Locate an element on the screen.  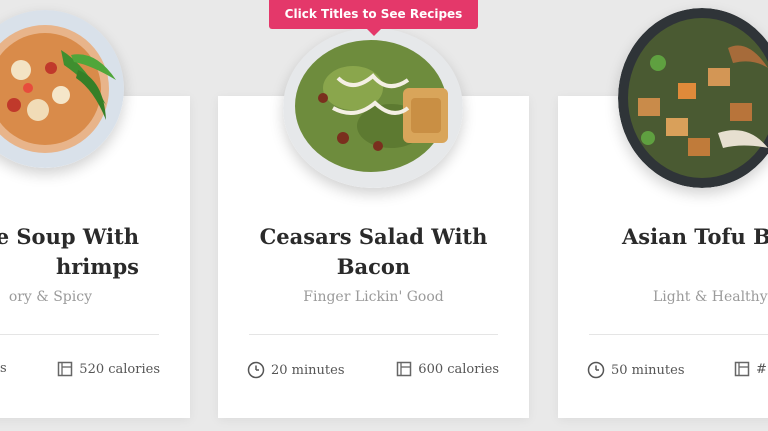
time-value: s is located at coordinates (3, 368).